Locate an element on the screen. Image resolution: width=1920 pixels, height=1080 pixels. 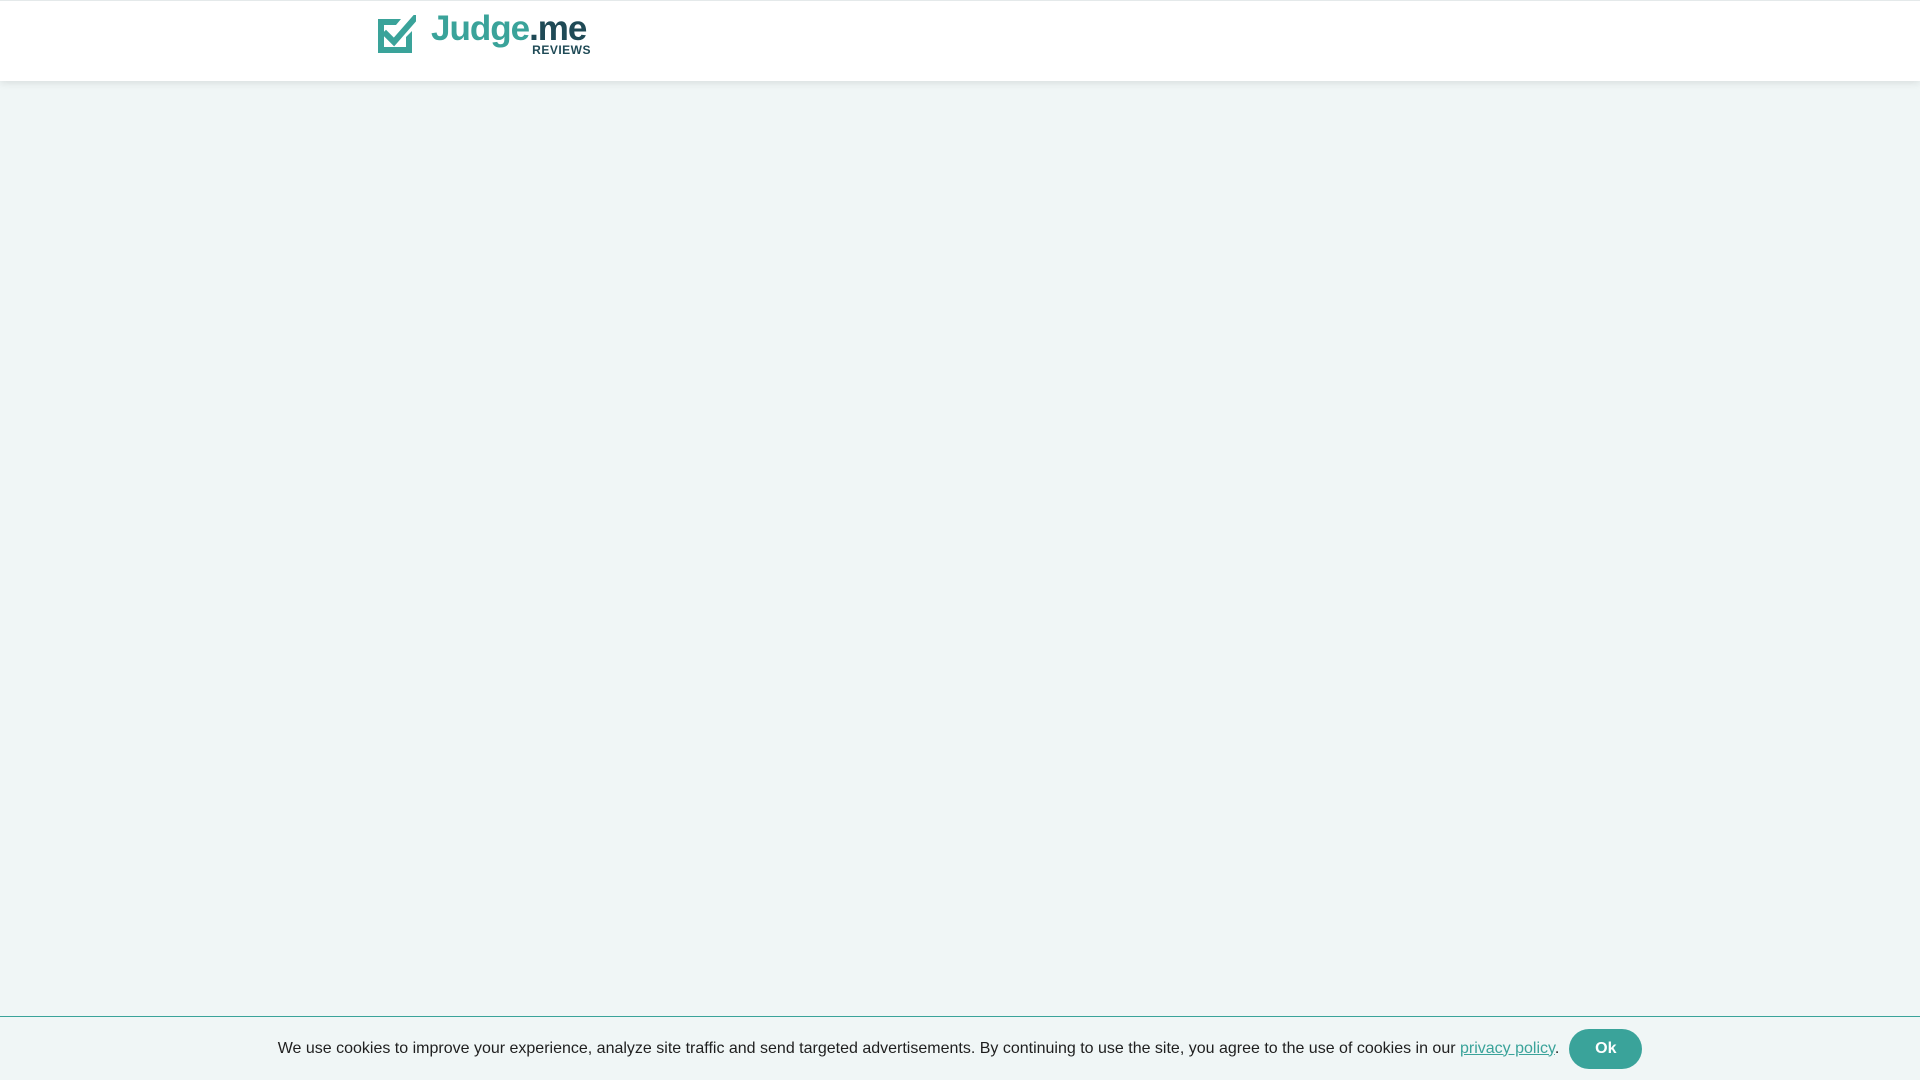
logo-subtitle: REVIEWS is located at coordinates (561, 50).